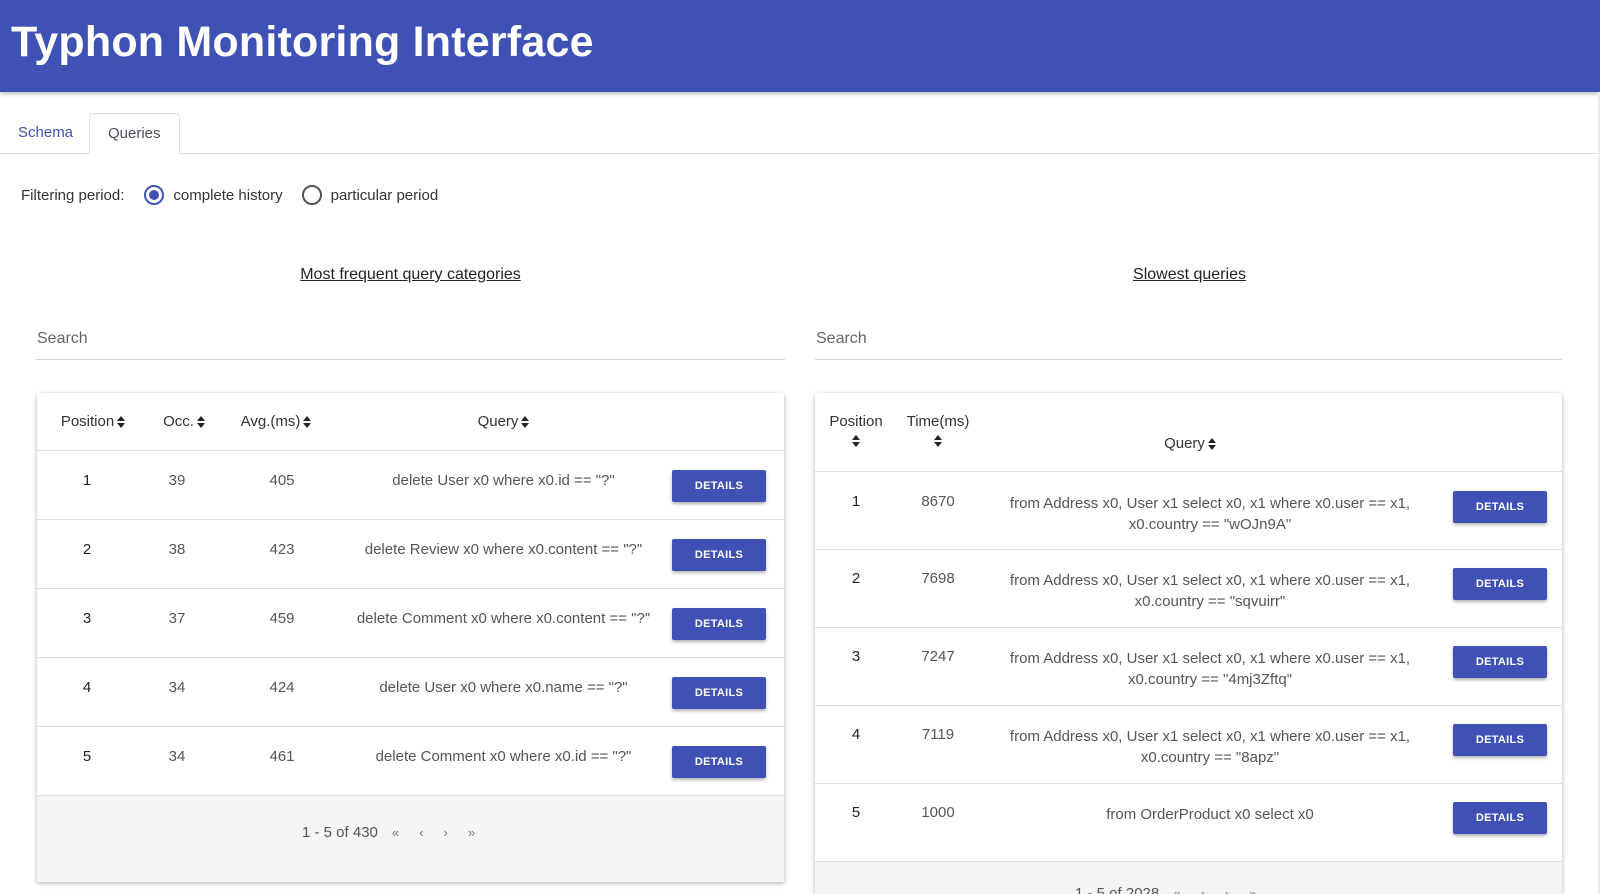  What do you see at coordinates (302, 42) in the screenshot?
I see `app-title: Typhon Monitoring Interface` at bounding box center [302, 42].